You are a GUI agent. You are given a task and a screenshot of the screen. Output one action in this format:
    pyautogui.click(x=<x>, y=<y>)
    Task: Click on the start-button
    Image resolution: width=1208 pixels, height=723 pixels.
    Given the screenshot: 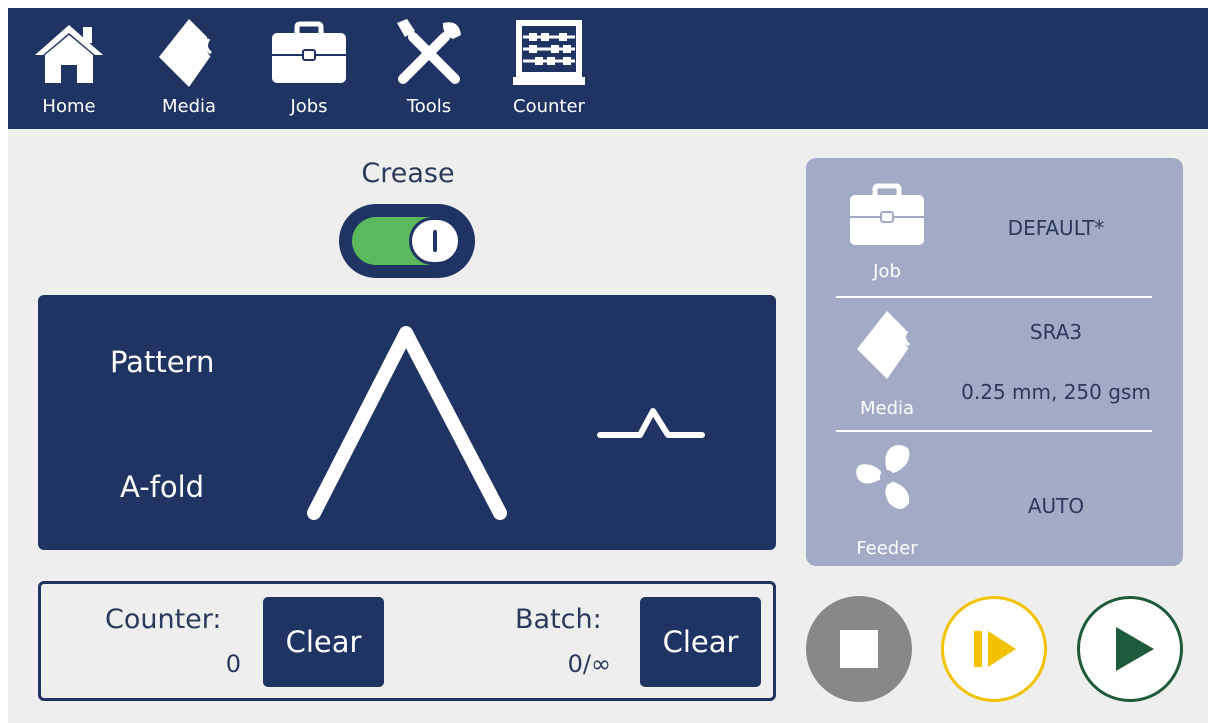 What is the action you would take?
    pyautogui.click(x=1130, y=649)
    